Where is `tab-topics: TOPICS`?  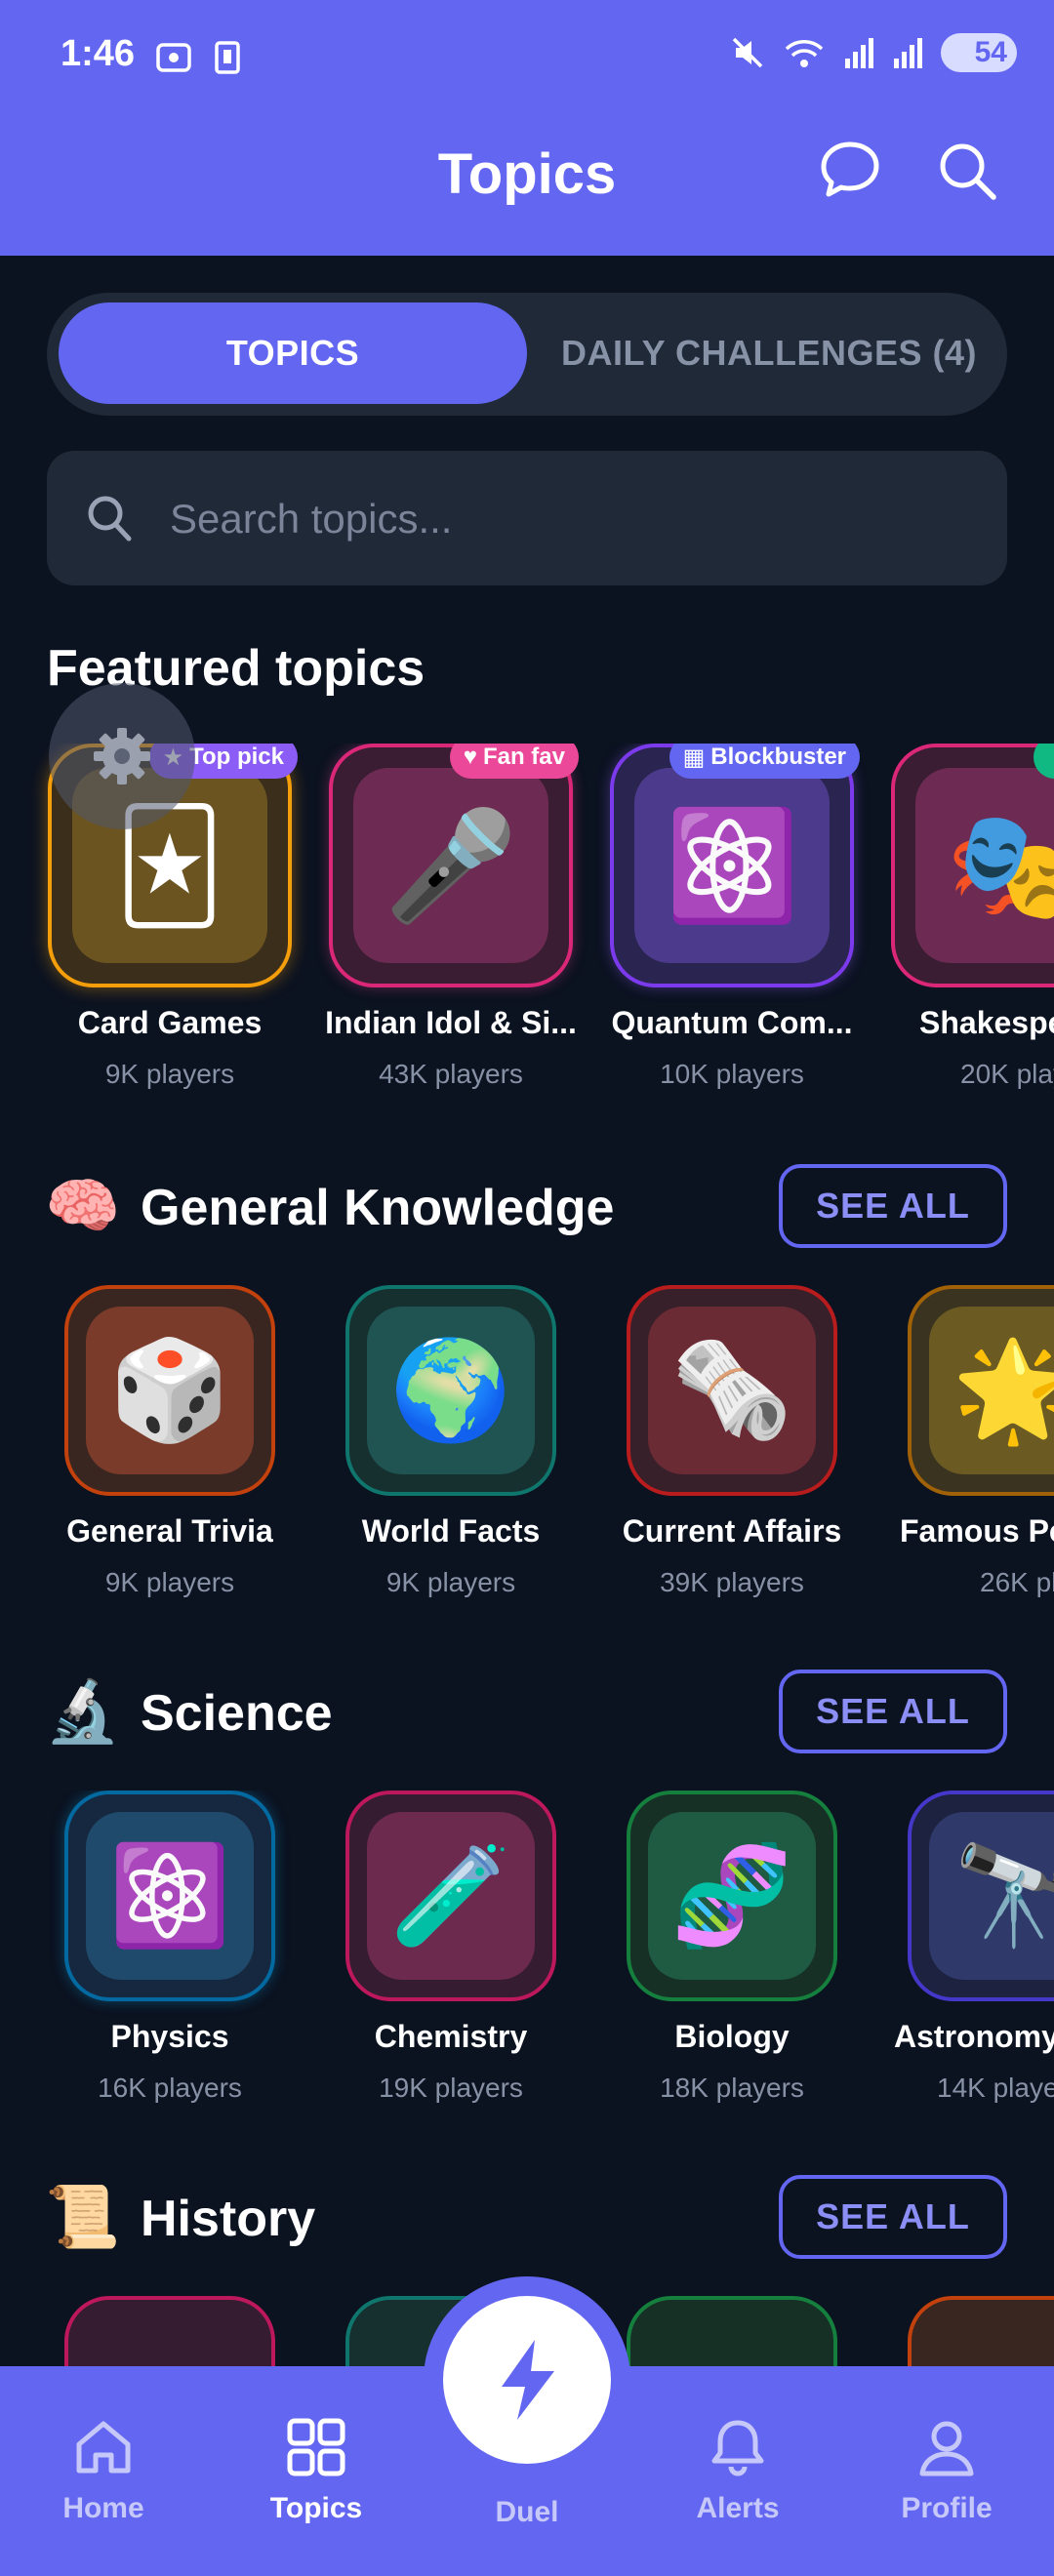 tab-topics: TOPICS is located at coordinates (293, 353).